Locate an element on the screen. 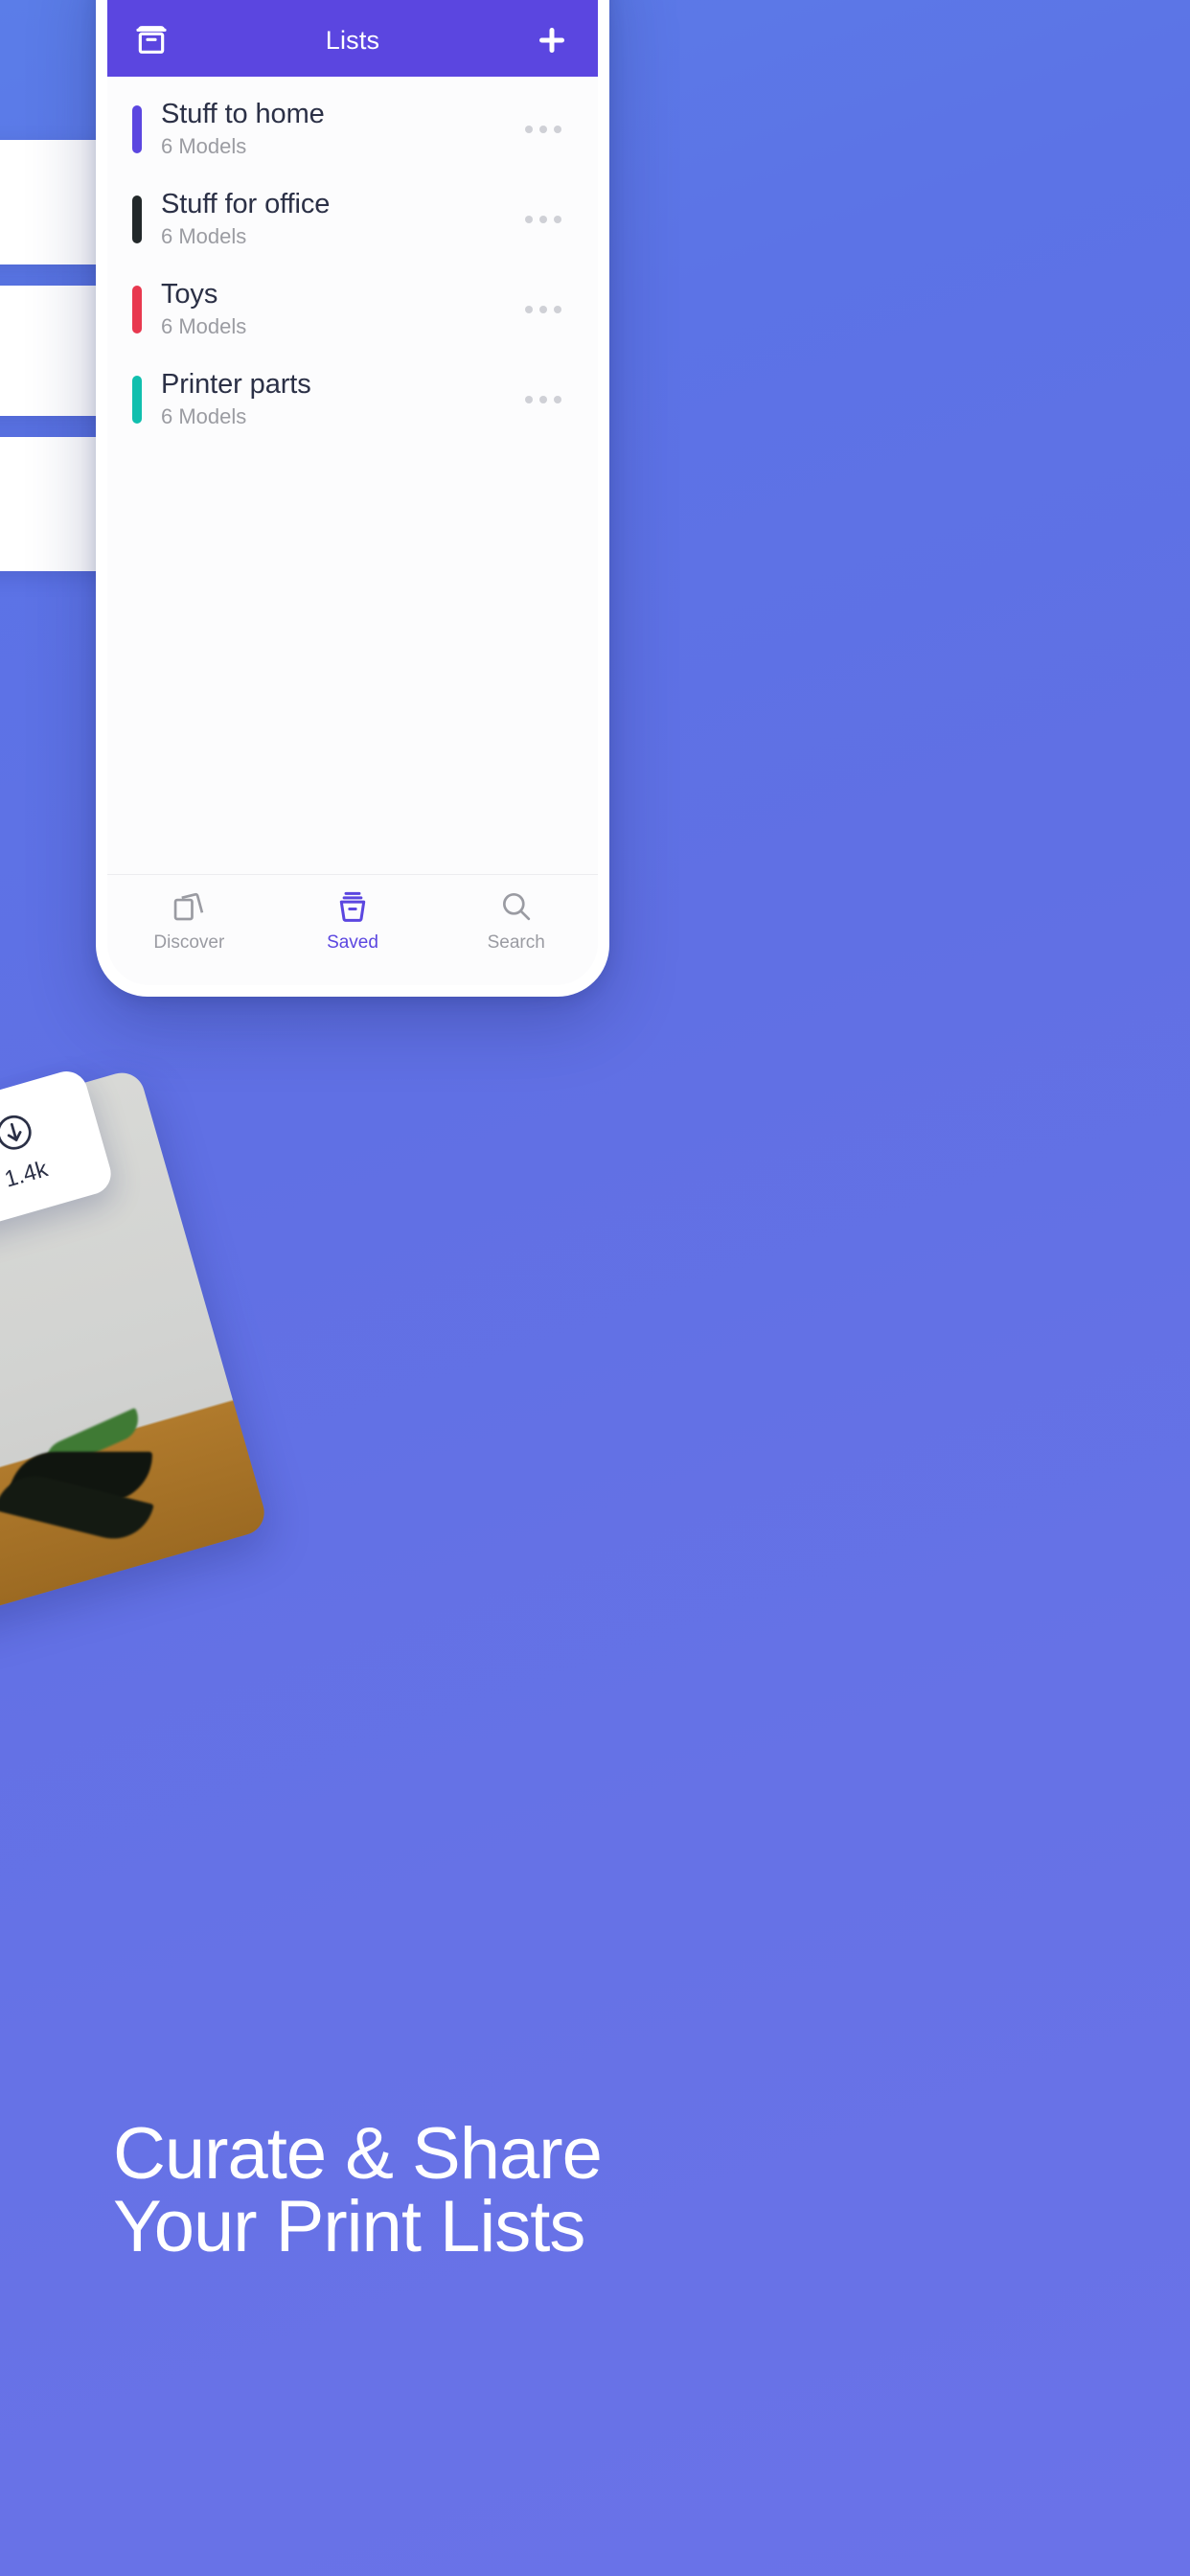 Image resolution: width=1190 pixels, height=2576 pixels. list-item-stuff-for-office: Stuff for office 6 Models is located at coordinates (352, 219).